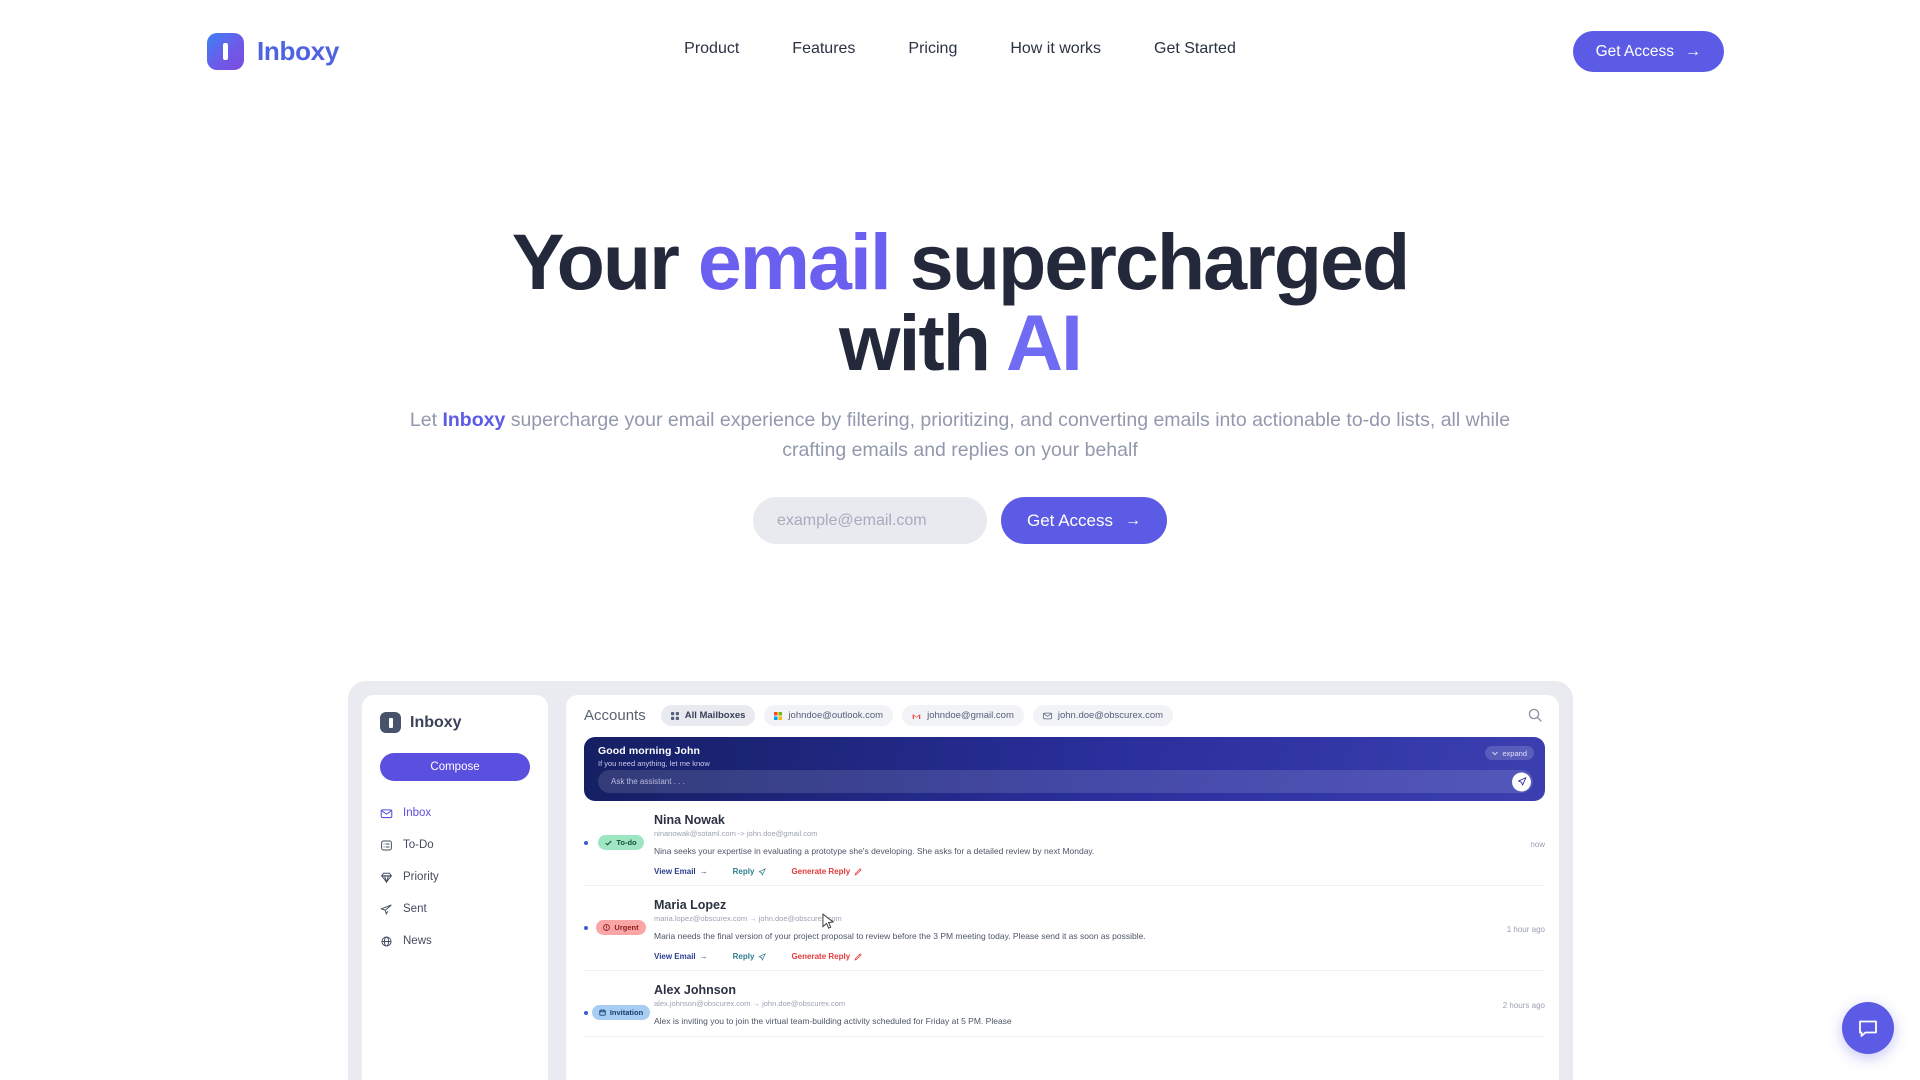 The image size is (1920, 1080). I want to click on chevron-down-icon, so click(1495, 753).